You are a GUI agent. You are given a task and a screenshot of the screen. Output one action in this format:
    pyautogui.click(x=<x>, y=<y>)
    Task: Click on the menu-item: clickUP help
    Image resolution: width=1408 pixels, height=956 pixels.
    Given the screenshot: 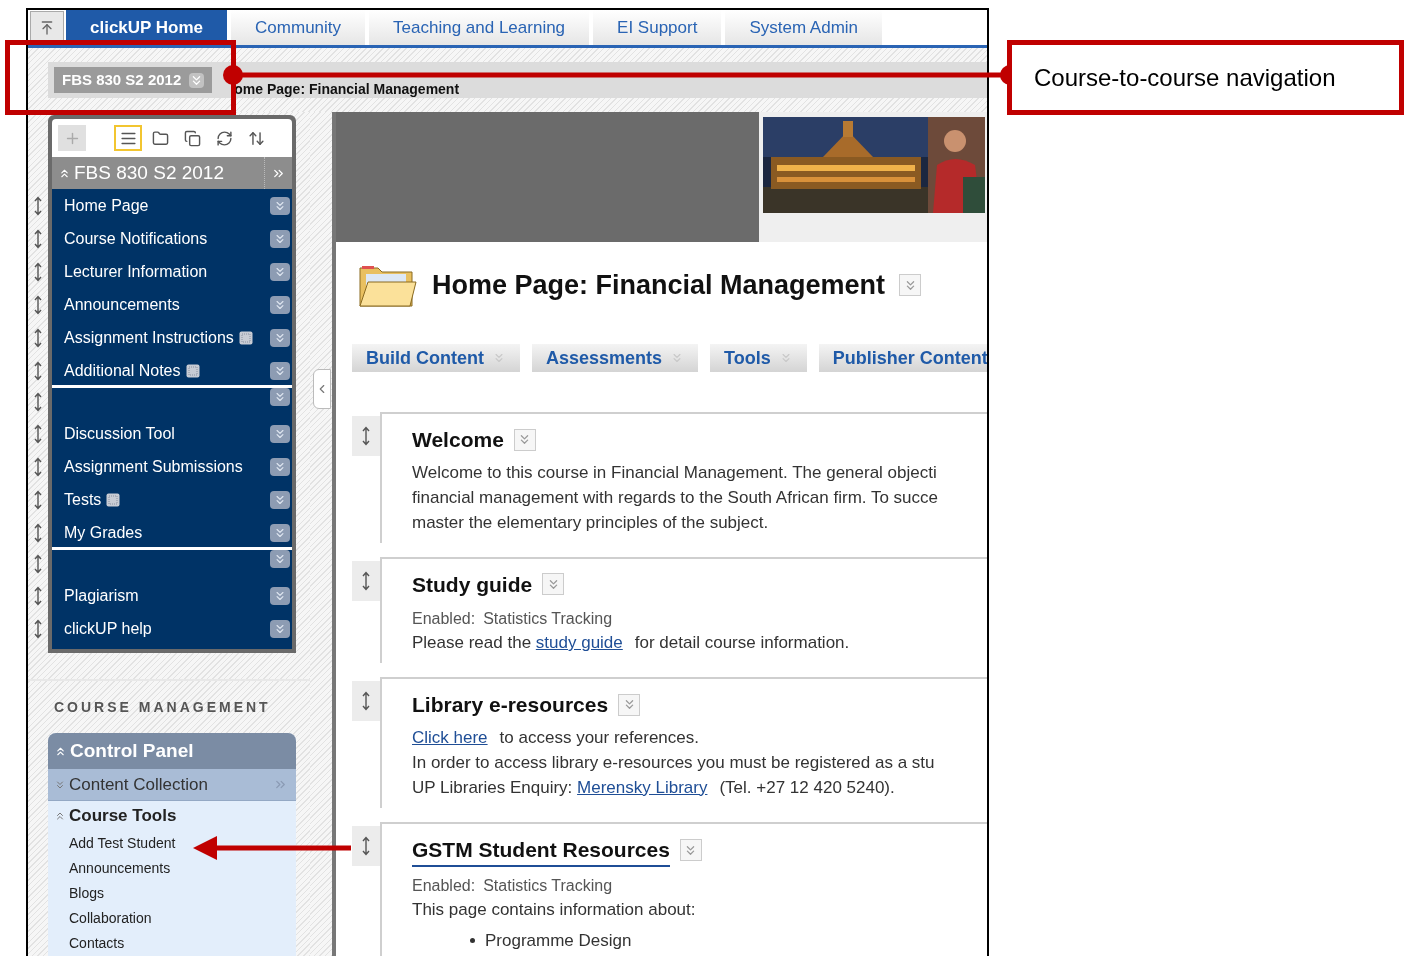 What is the action you would take?
    pyautogui.click(x=108, y=628)
    